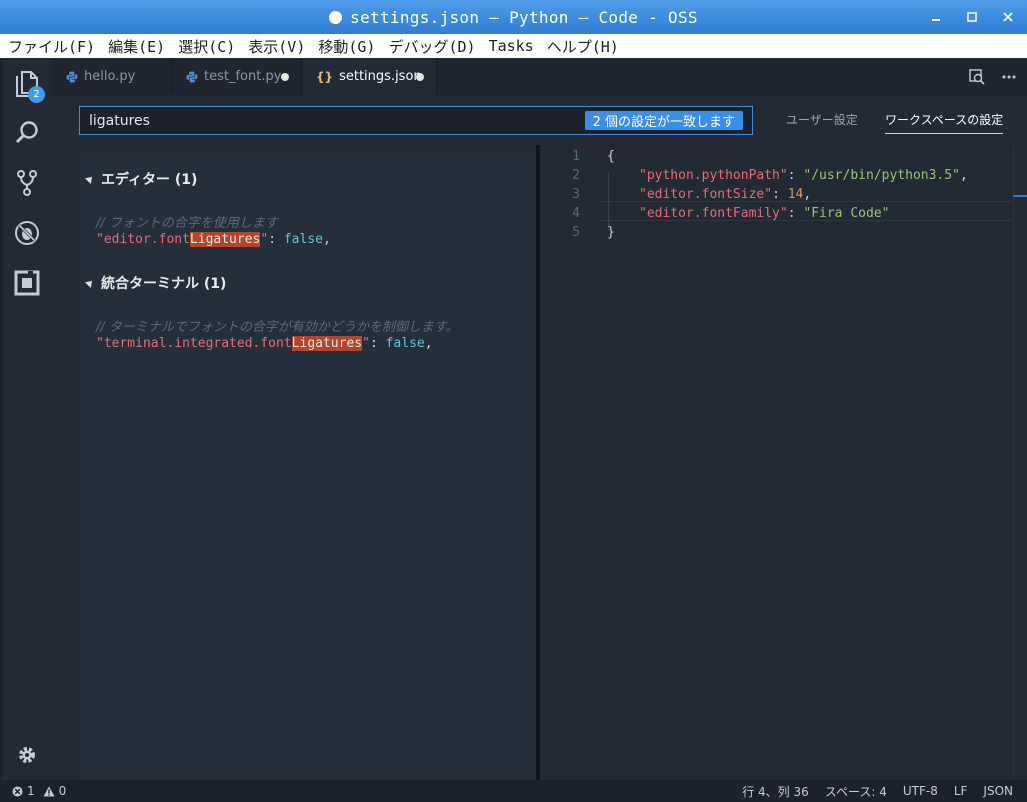 Image resolution: width=1027 pixels, height=802 pixels. Describe the element at coordinates (62, 791) in the screenshot. I see `warning-count: 0` at that location.